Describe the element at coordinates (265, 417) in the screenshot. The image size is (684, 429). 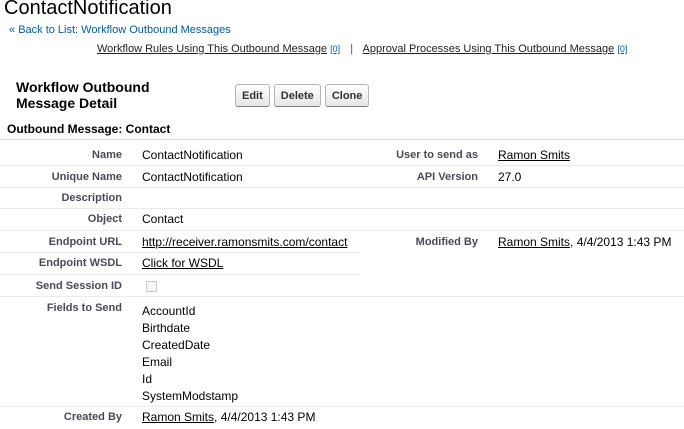
I see `created-by-date: , 4/4/2013 1:43 PM` at that location.